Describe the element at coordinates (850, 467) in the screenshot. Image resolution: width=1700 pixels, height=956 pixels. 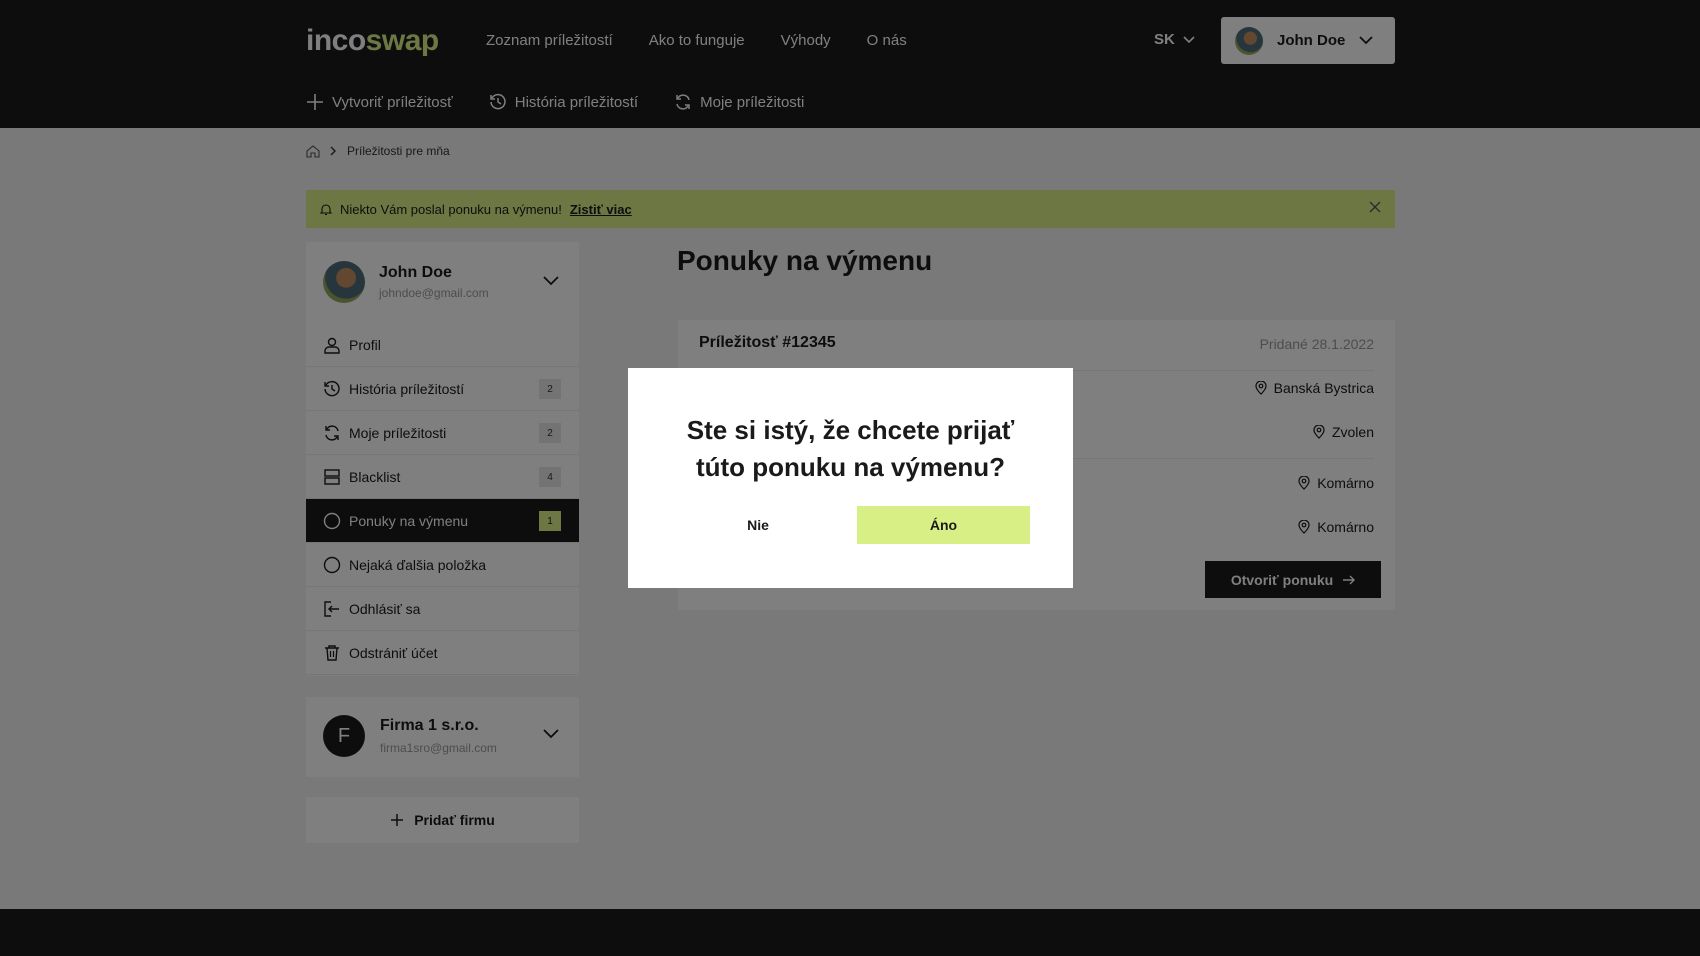
I see `dialog-question-line-2: túto ponuku na výmenu?` at that location.